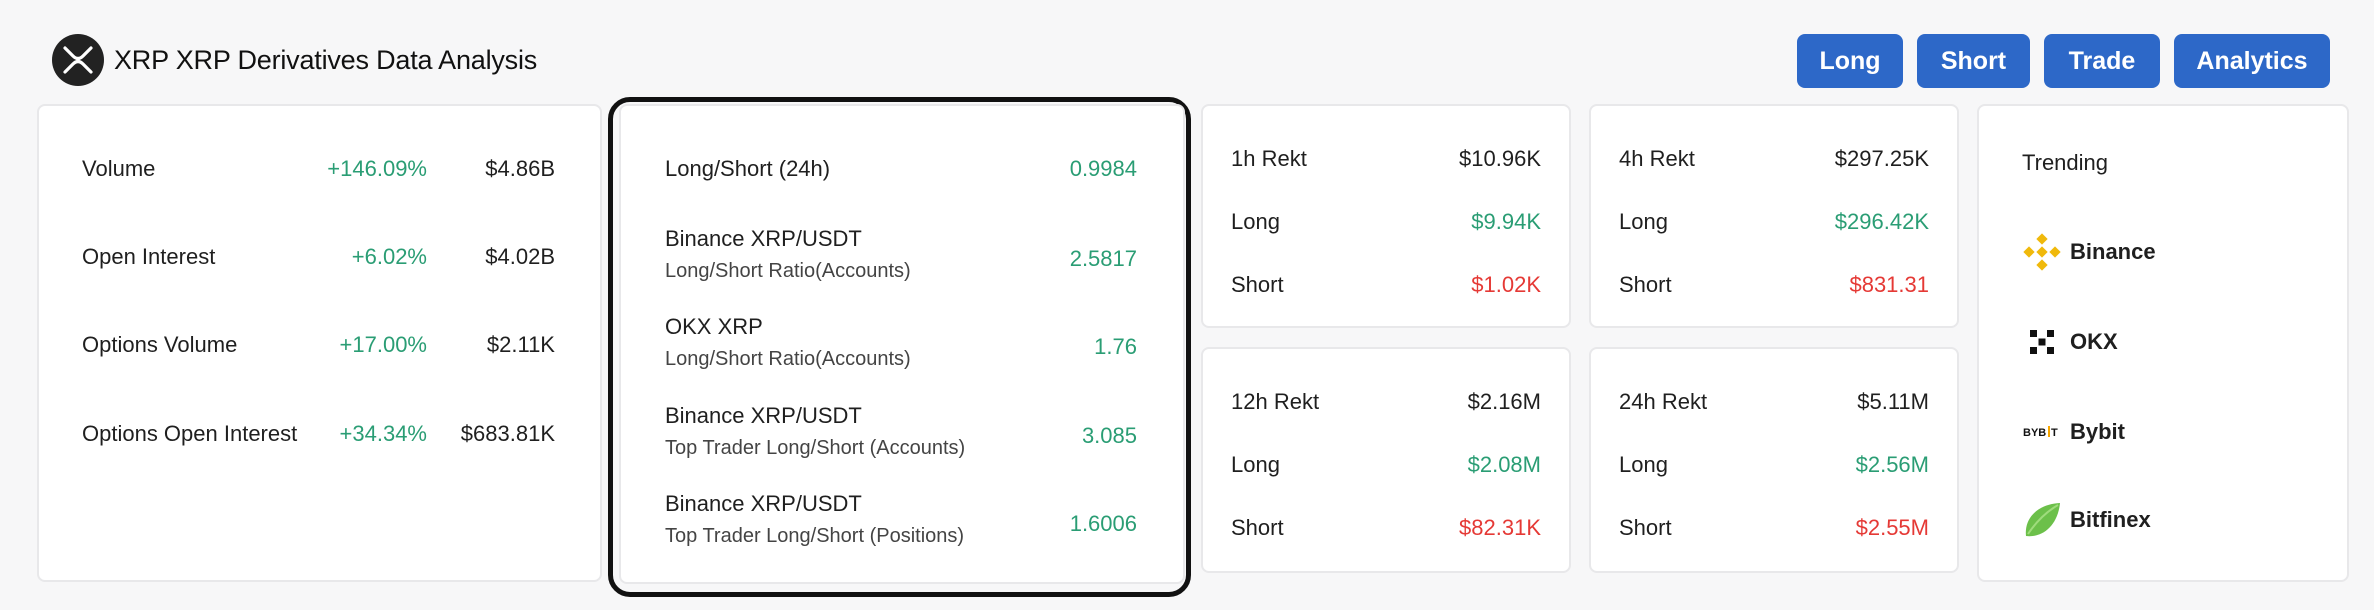 The width and height of the screenshot is (2374, 610). What do you see at coordinates (190, 433) in the screenshot?
I see `stat-label: Options Open Interest` at bounding box center [190, 433].